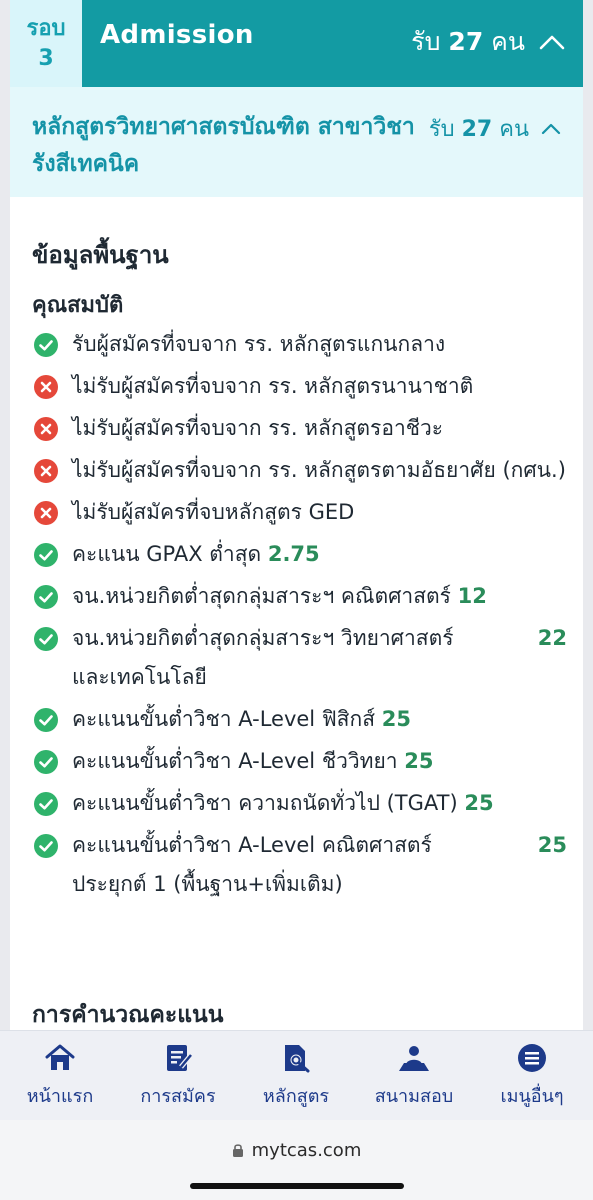 This screenshot has height=1200, width=593. What do you see at coordinates (265, 803) in the screenshot?
I see `qualification-text: คะแนนขั้นต่ำวิชา ความถนัดทั่วไป (TGAT)` at bounding box center [265, 803].